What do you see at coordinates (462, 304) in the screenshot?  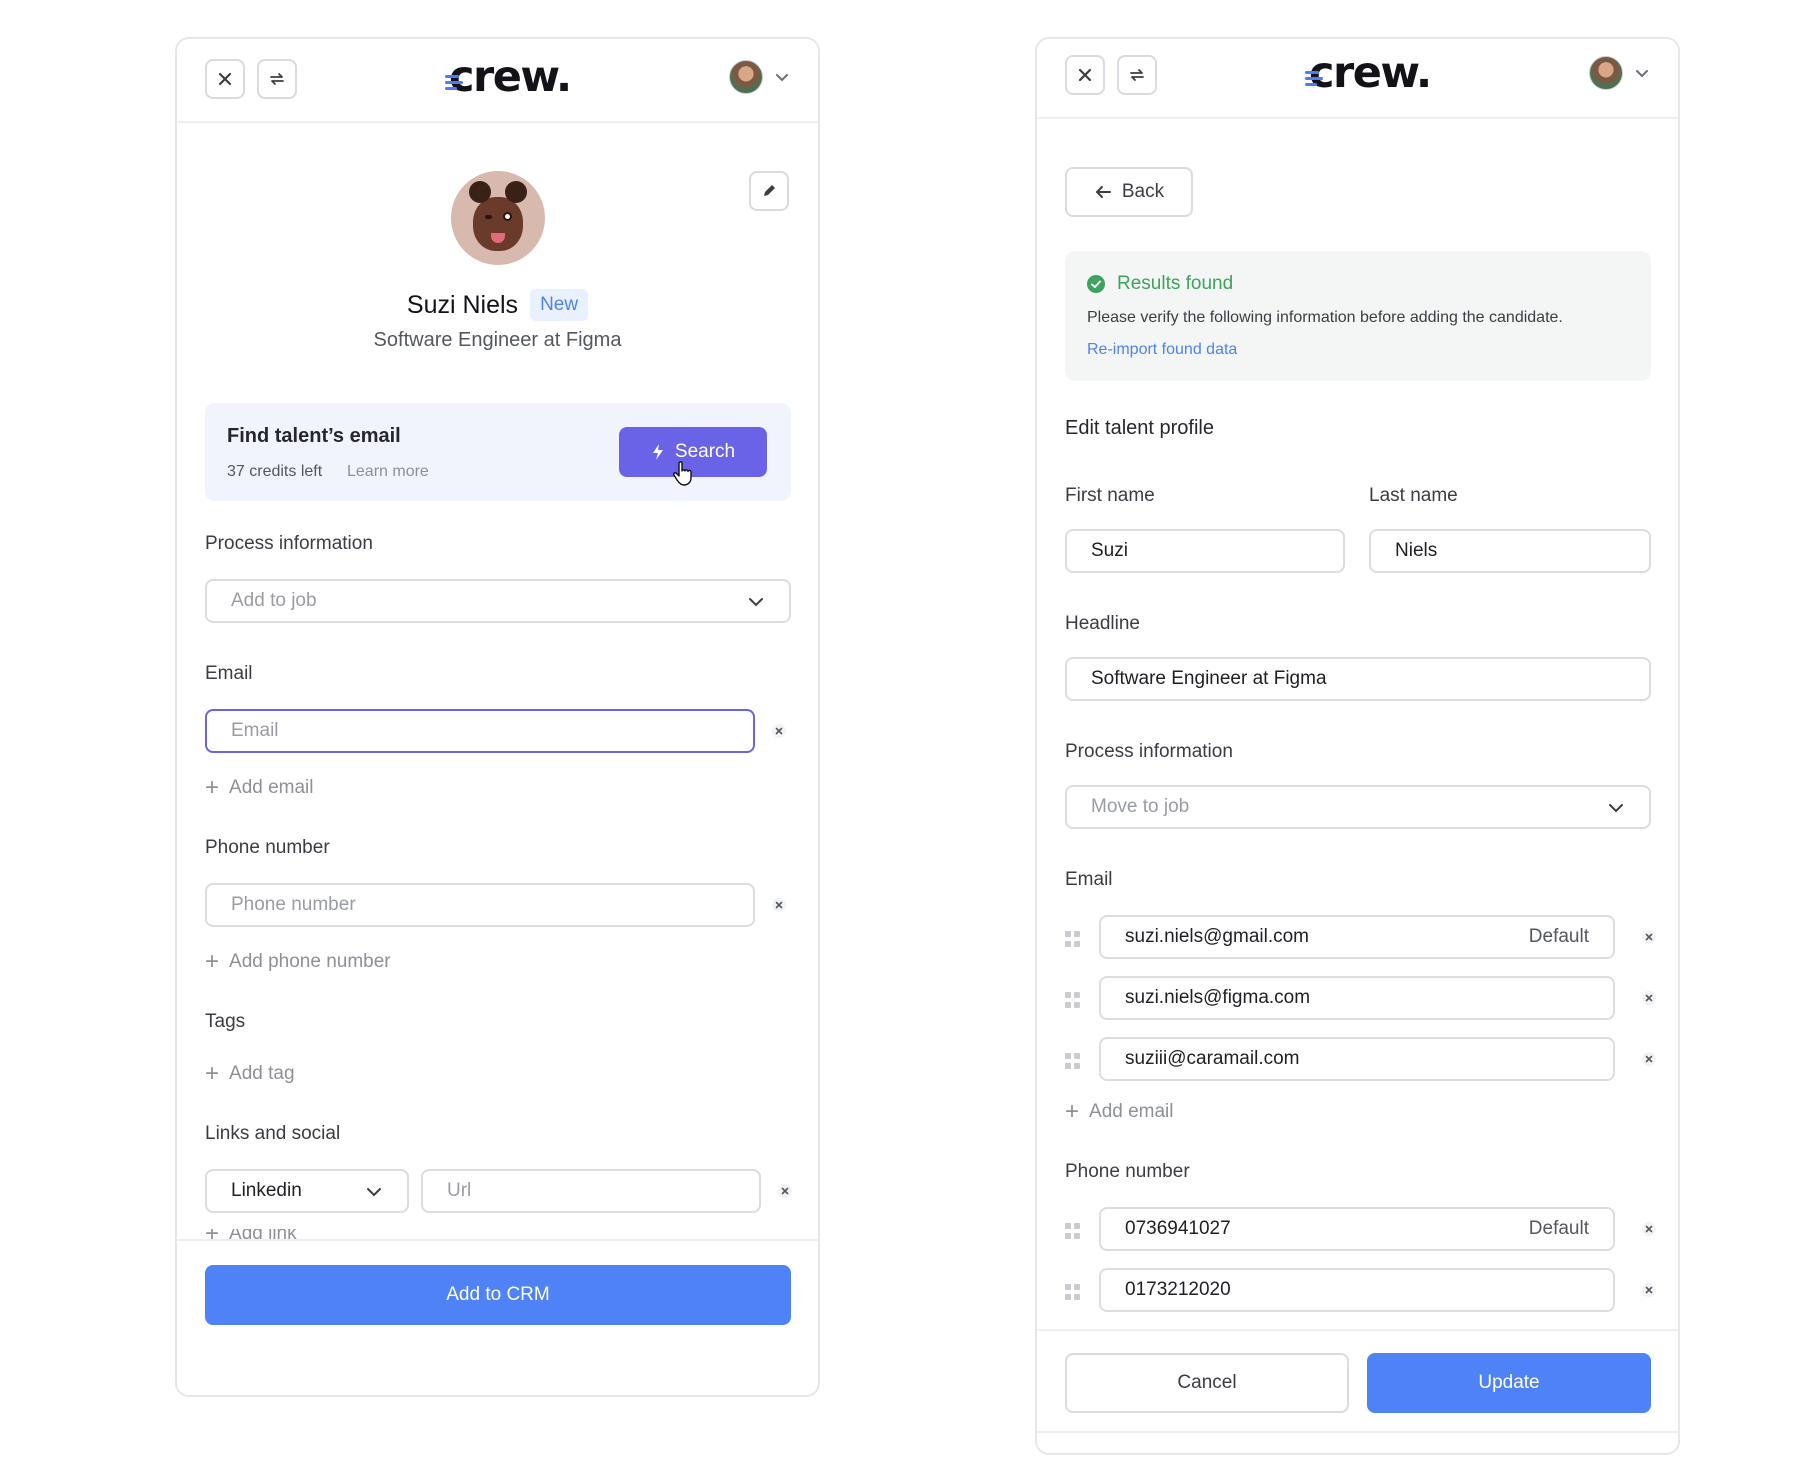 I see `profile-name: Suzi Niels` at bounding box center [462, 304].